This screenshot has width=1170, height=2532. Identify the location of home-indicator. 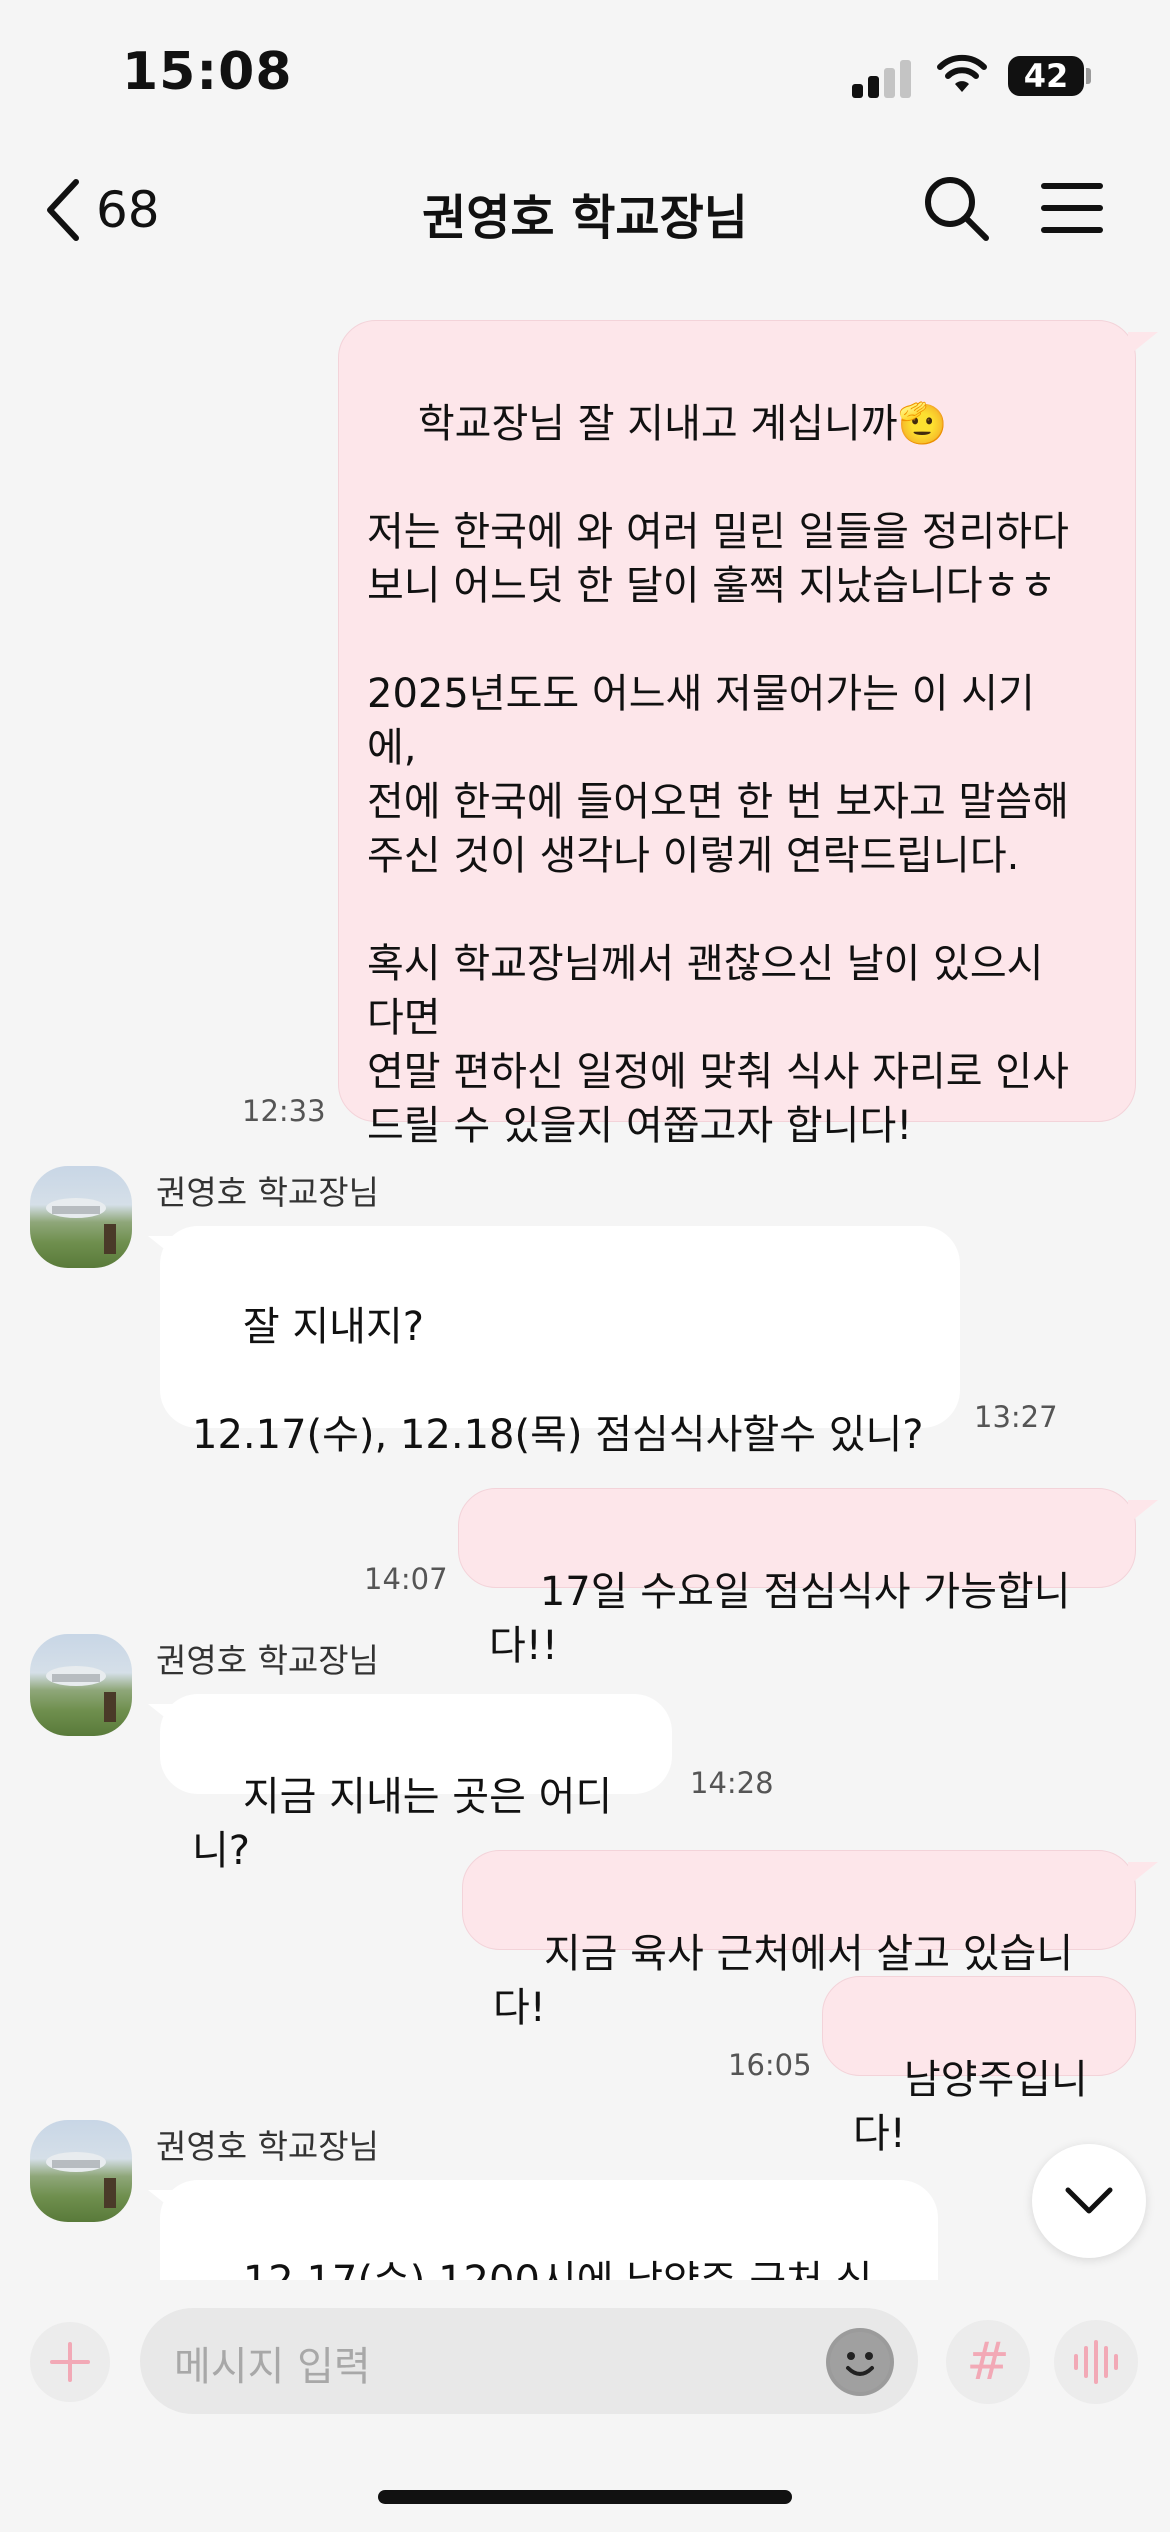
(585, 2497).